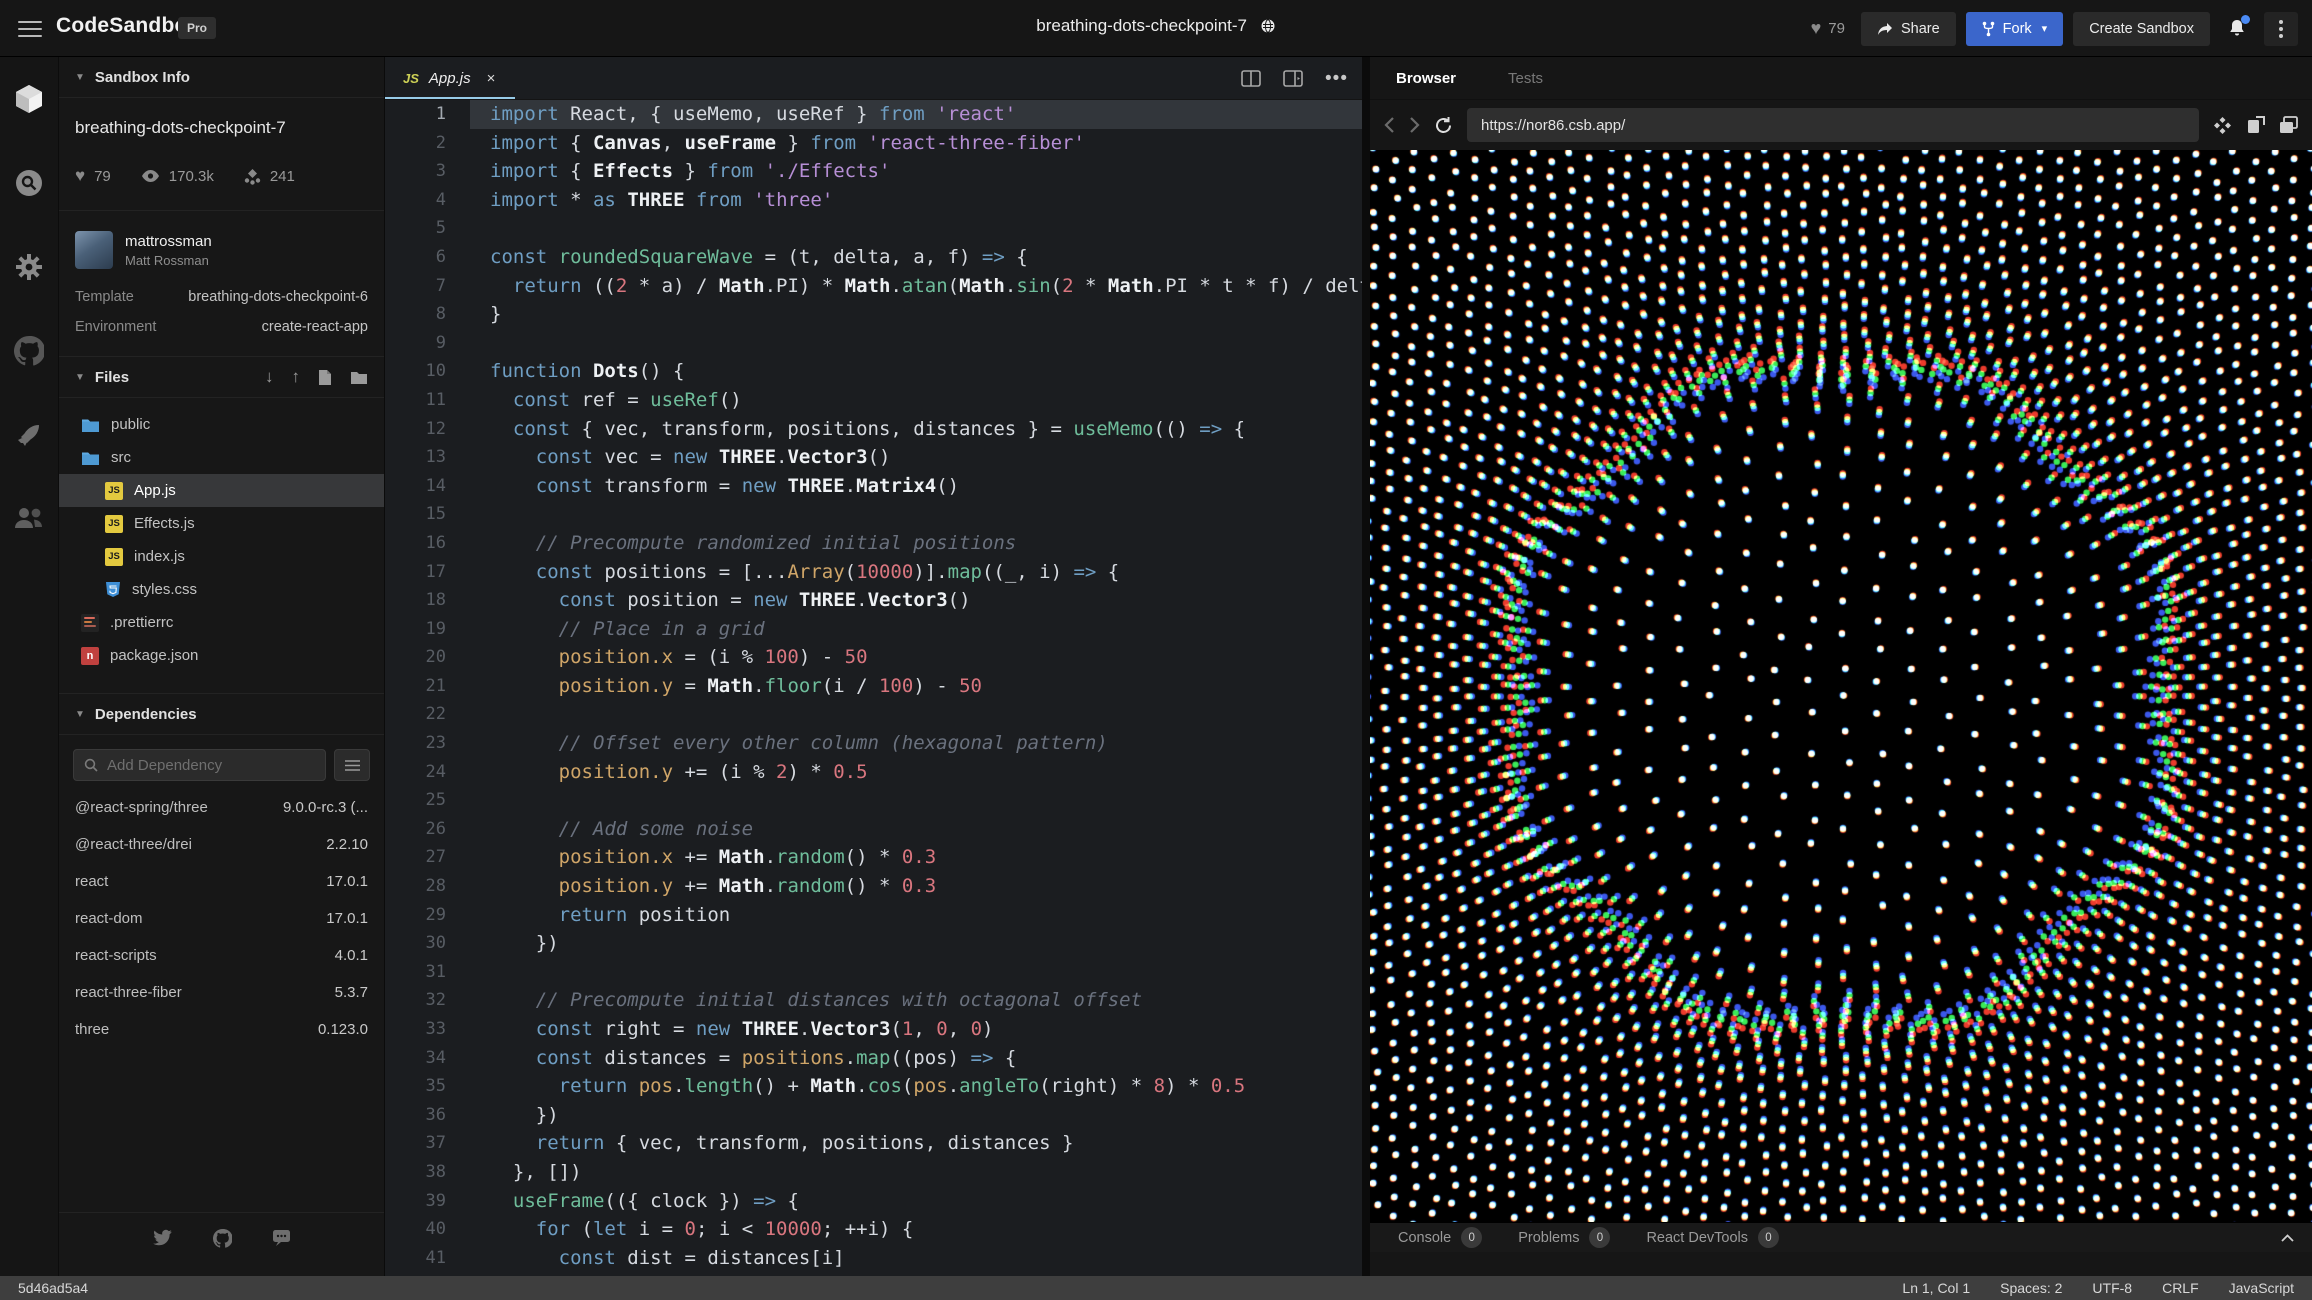 The width and height of the screenshot is (2312, 1300). Describe the element at coordinates (2222, 125) in the screenshot. I see `responsive-preview-icon` at that location.